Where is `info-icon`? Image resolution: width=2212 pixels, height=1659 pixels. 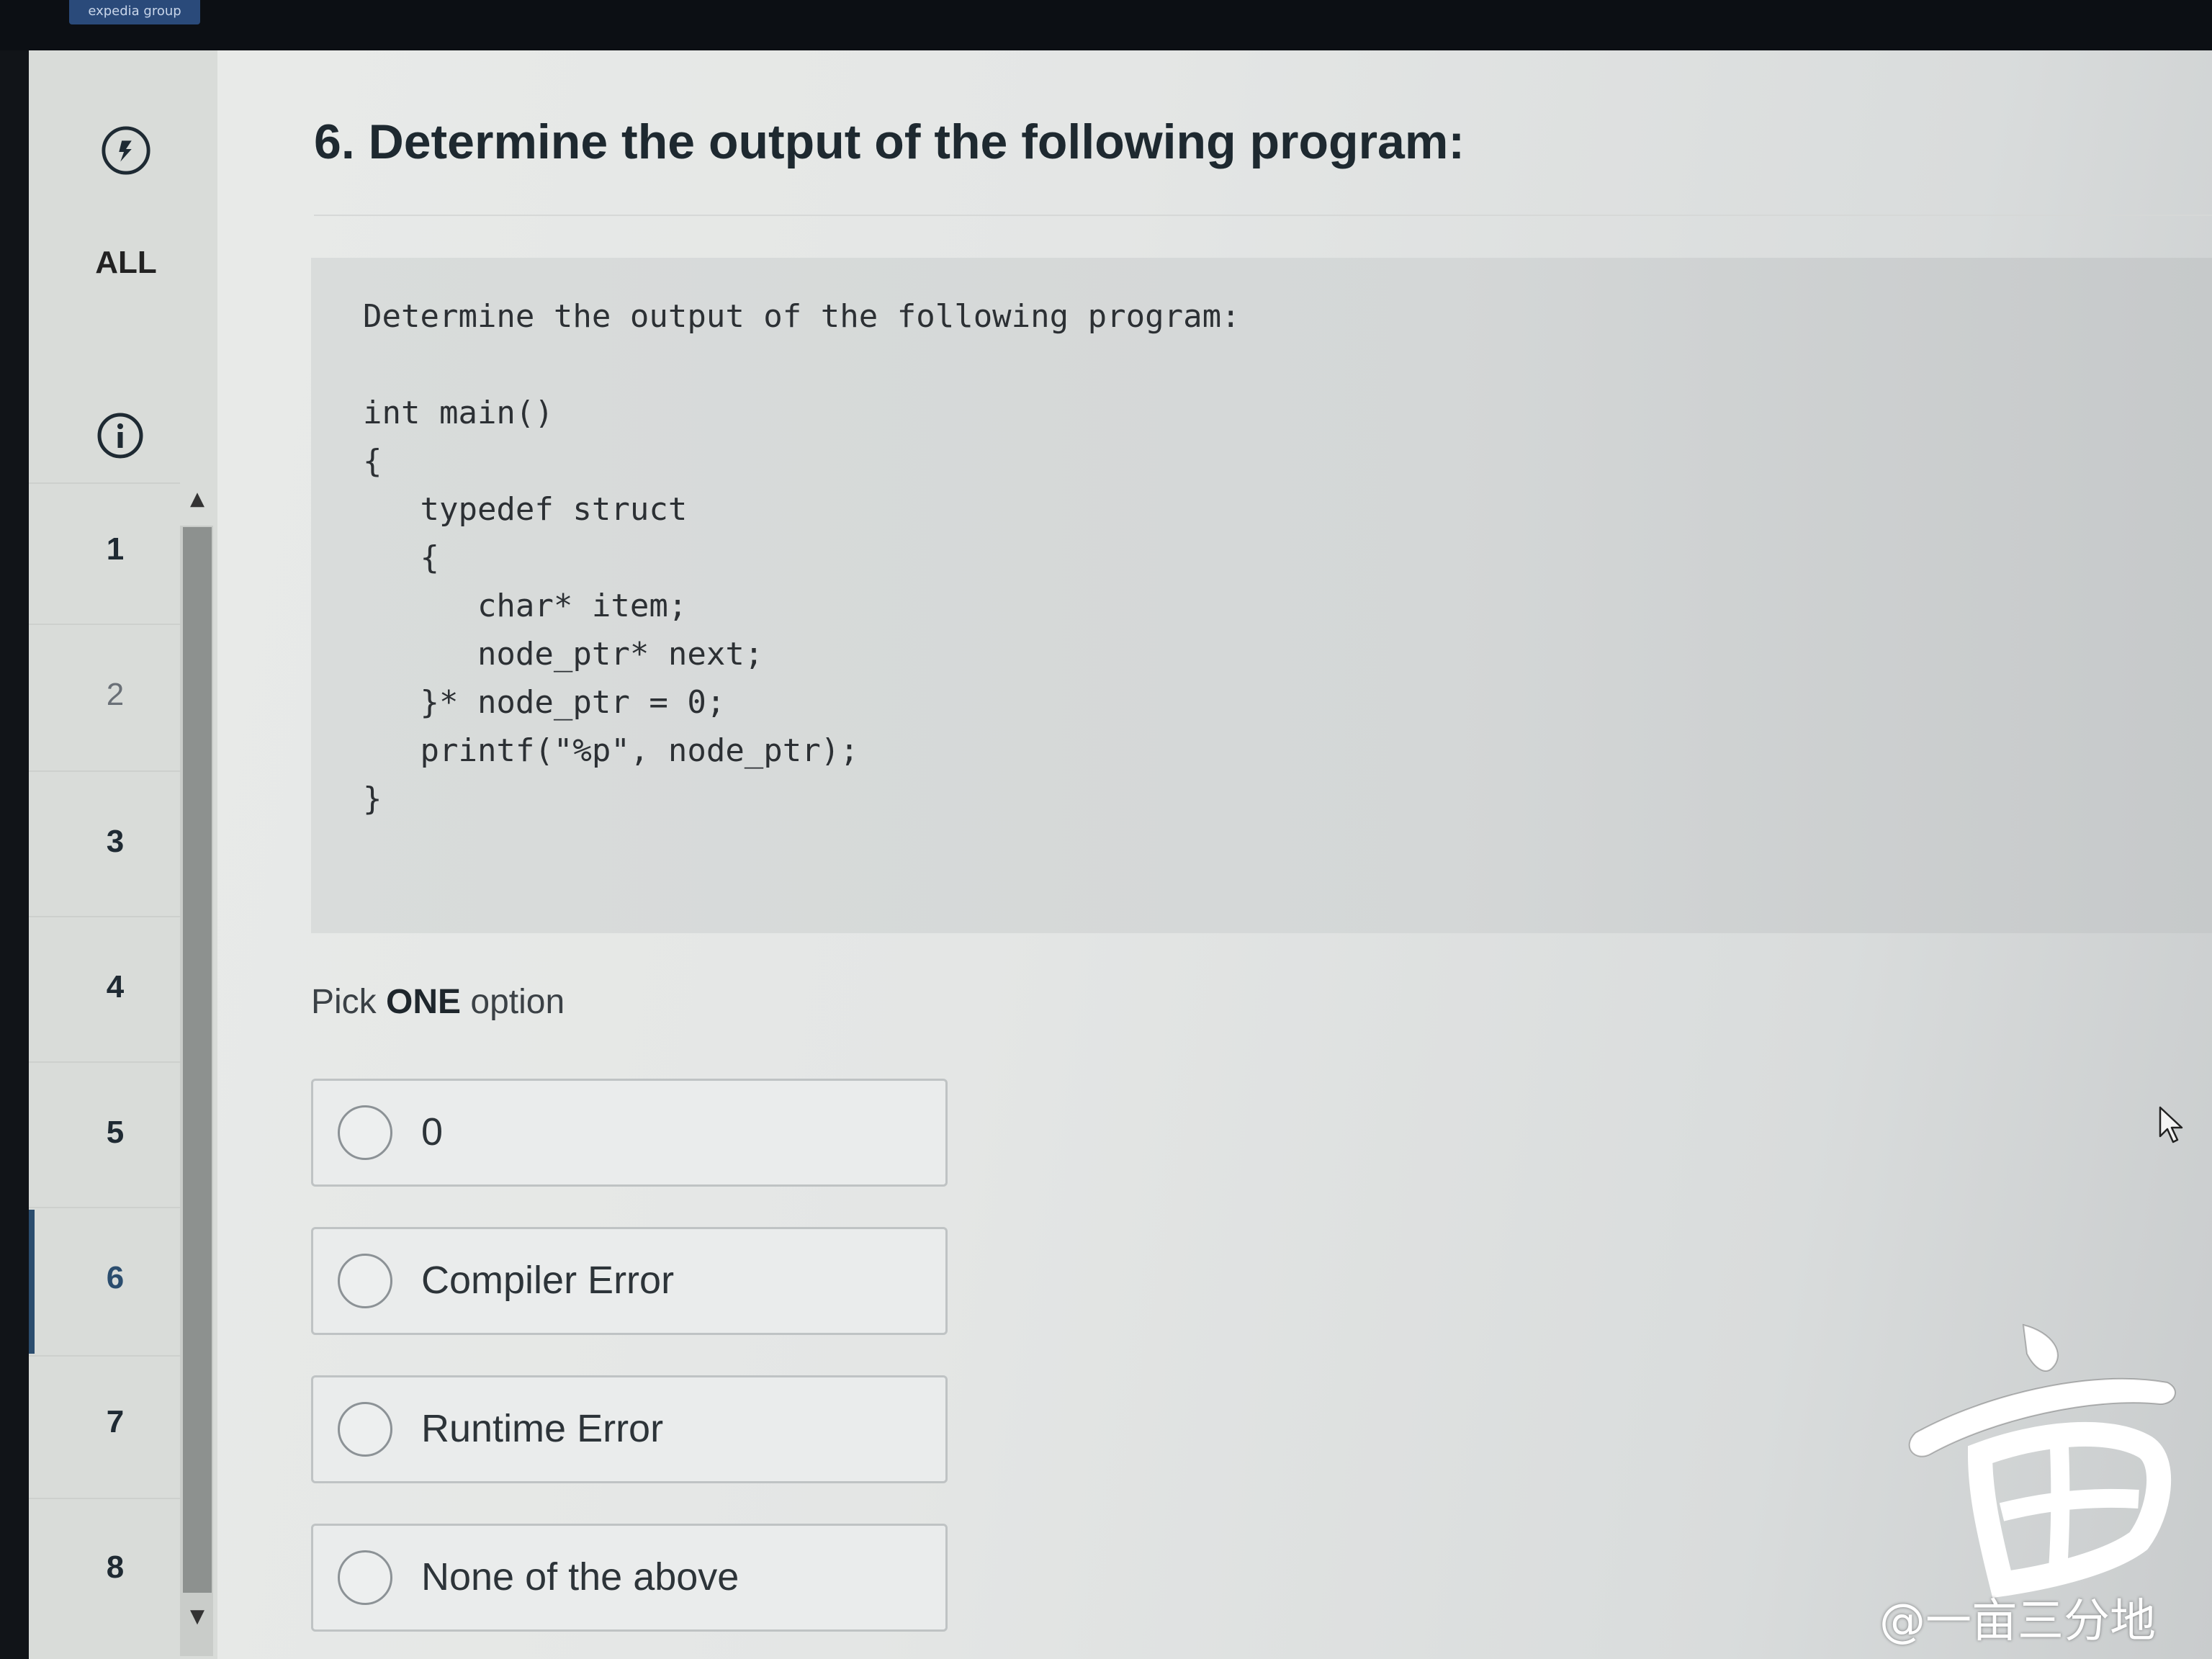
info-icon is located at coordinates (120, 435).